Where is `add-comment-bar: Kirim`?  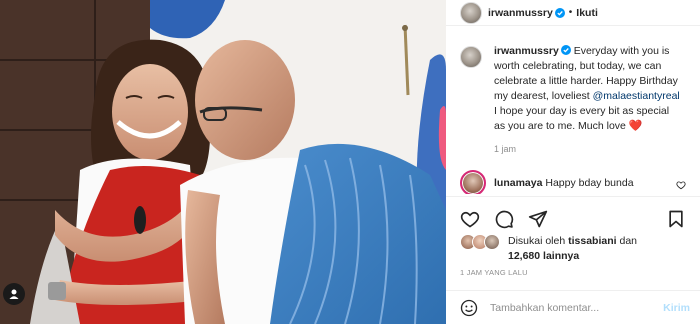
add-comment-bar: Kirim is located at coordinates (573, 307).